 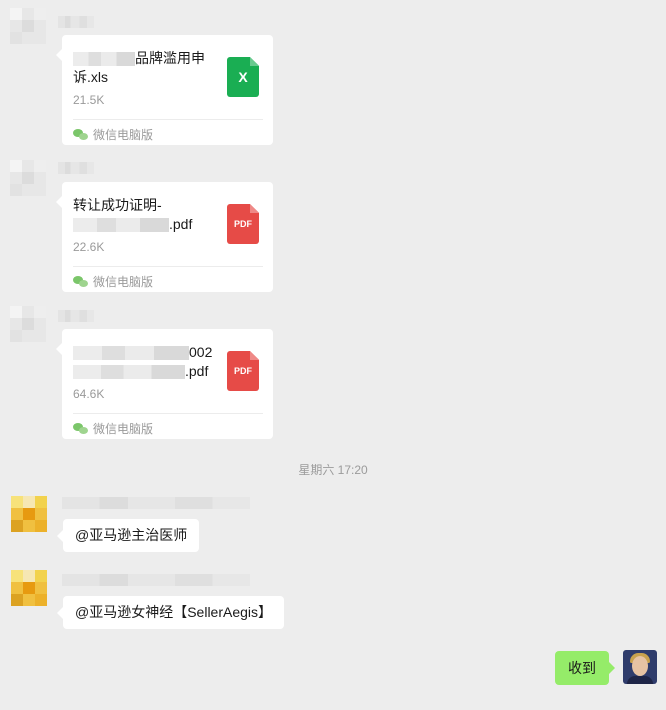 I want to click on xls-file-icon: X, so click(x=243, y=77).